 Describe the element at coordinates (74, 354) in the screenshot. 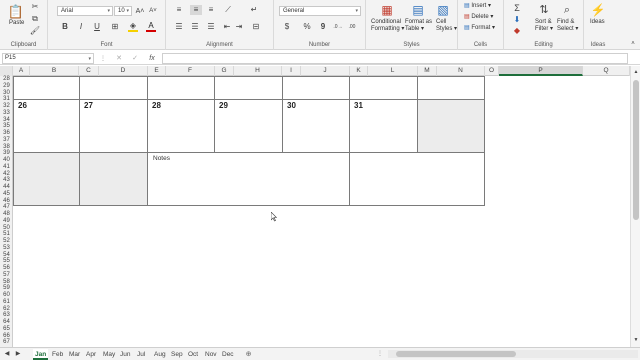

I see `sheet-tab: Mar` at that location.